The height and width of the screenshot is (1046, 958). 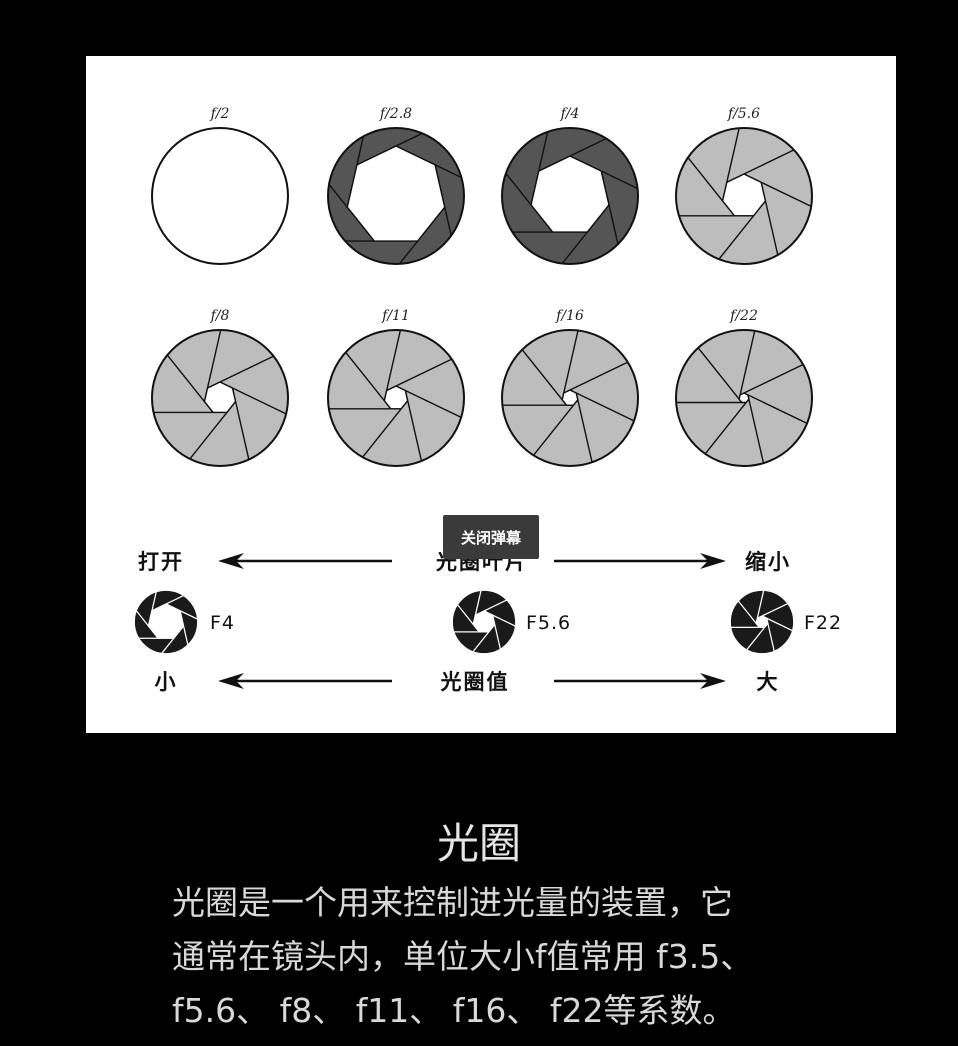 I want to click on row1-left-label: 打开, so click(x=161, y=562).